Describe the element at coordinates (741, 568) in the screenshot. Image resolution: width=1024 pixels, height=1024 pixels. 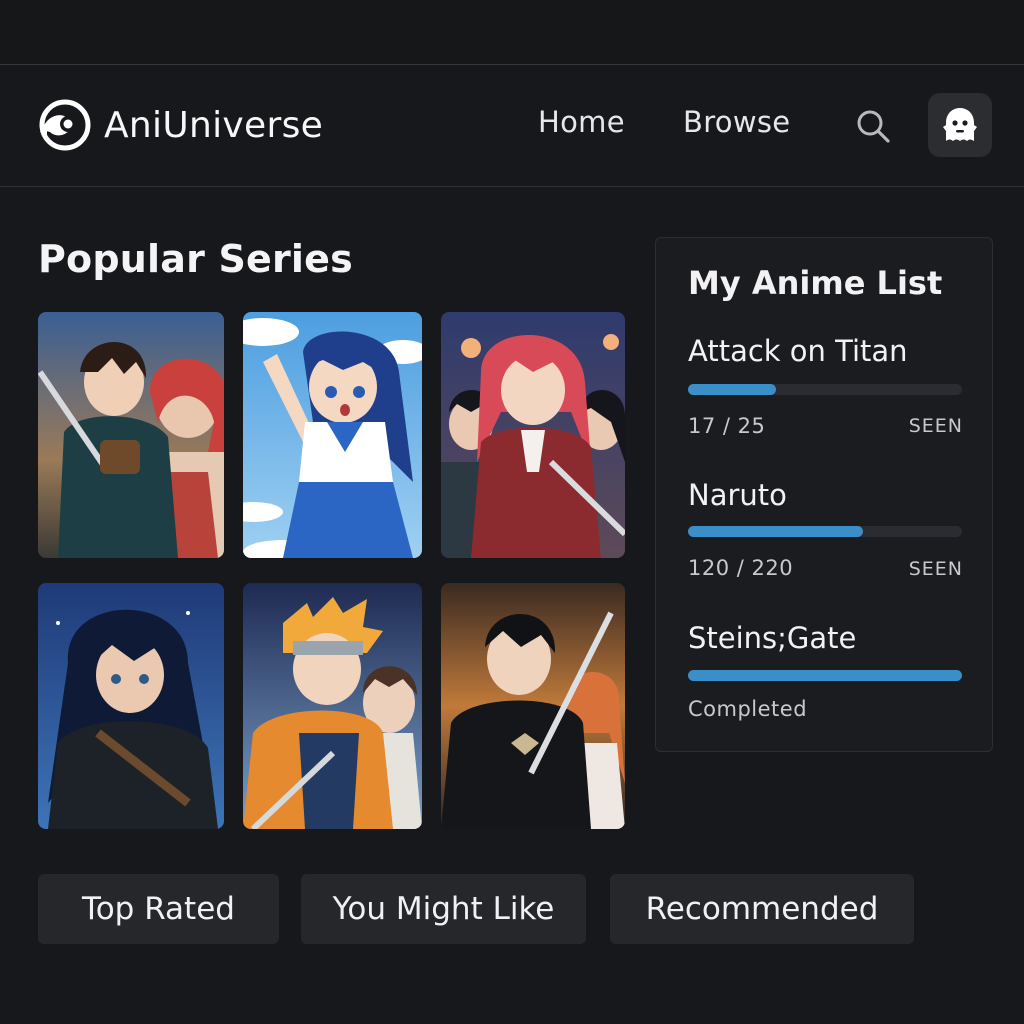
I see `episode-count: 120 / 220` at that location.